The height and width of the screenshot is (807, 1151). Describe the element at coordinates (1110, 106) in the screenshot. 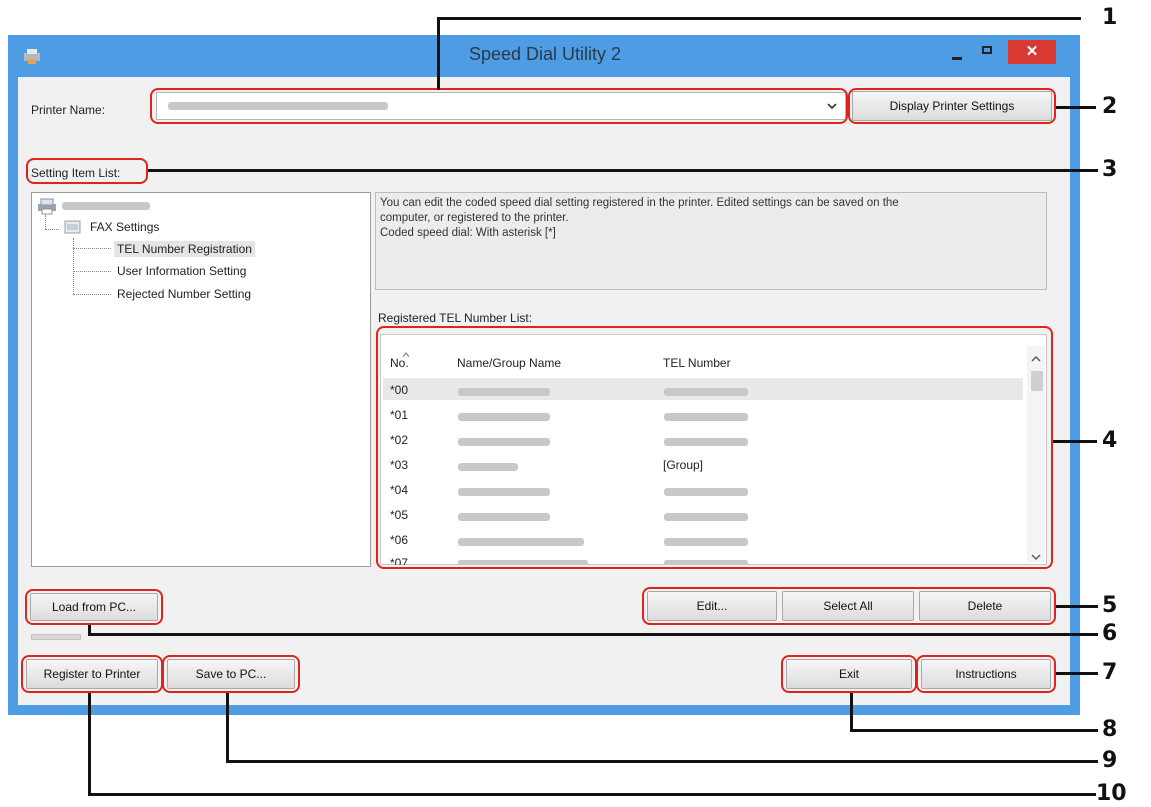

I see `callout-number: 2` at that location.